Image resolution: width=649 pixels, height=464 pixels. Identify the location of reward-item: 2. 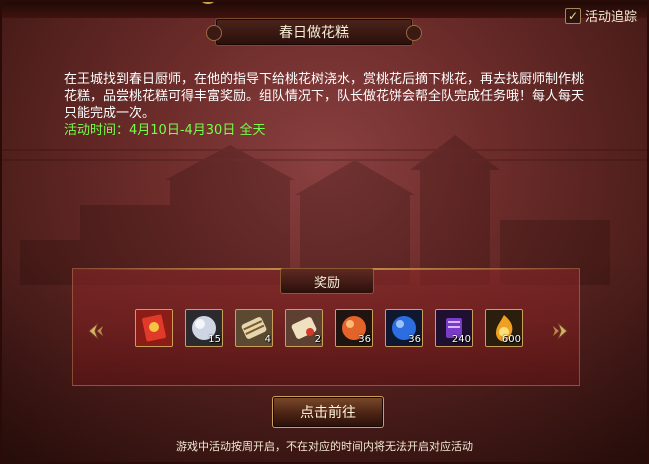
(304, 328).